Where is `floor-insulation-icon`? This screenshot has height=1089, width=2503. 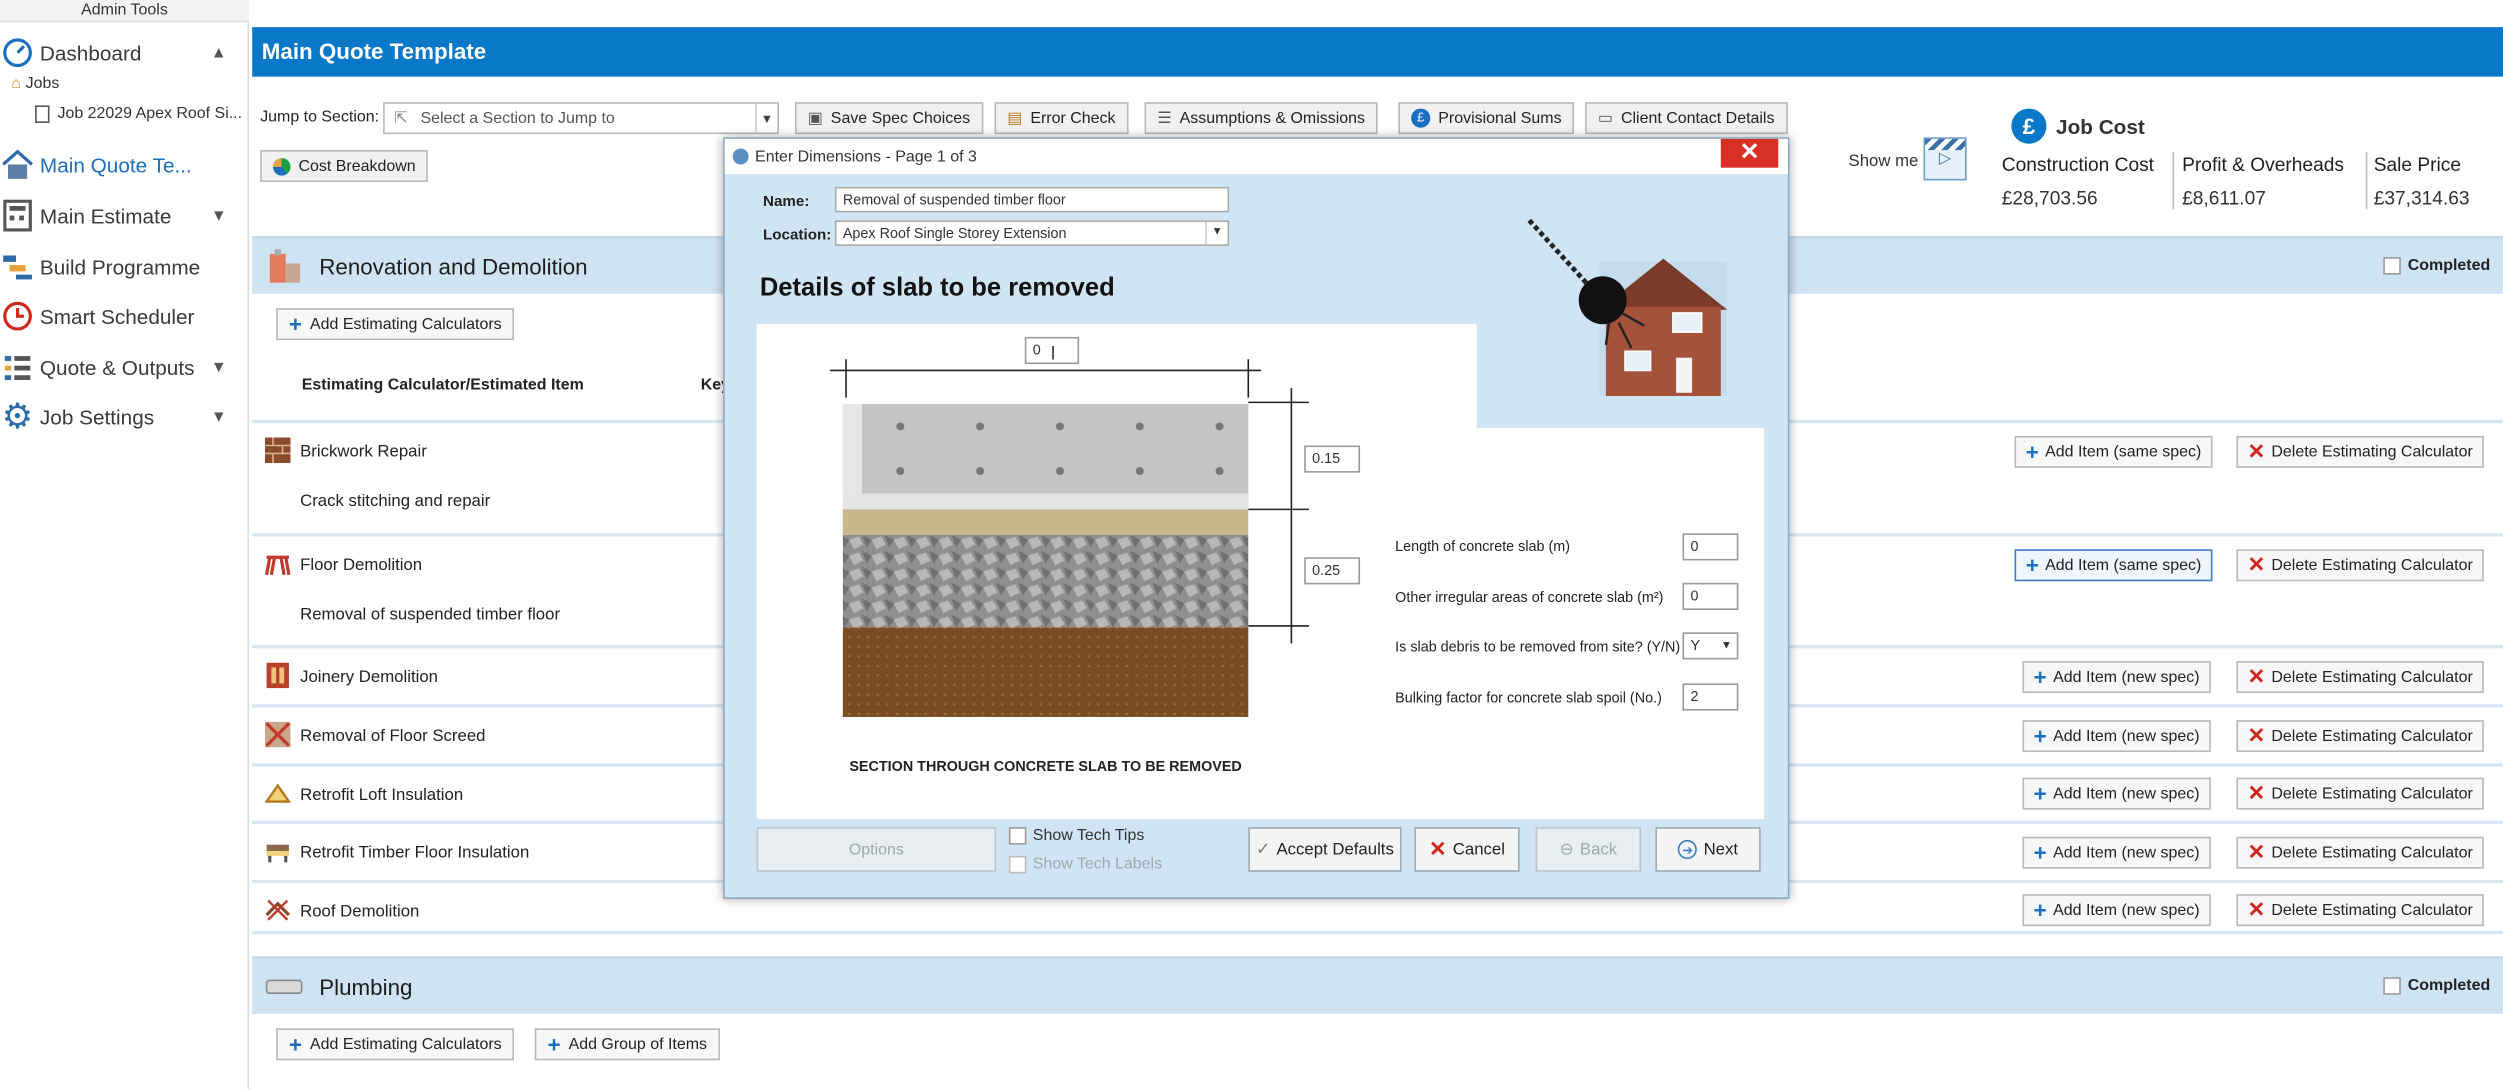
floor-insulation-icon is located at coordinates (278, 851).